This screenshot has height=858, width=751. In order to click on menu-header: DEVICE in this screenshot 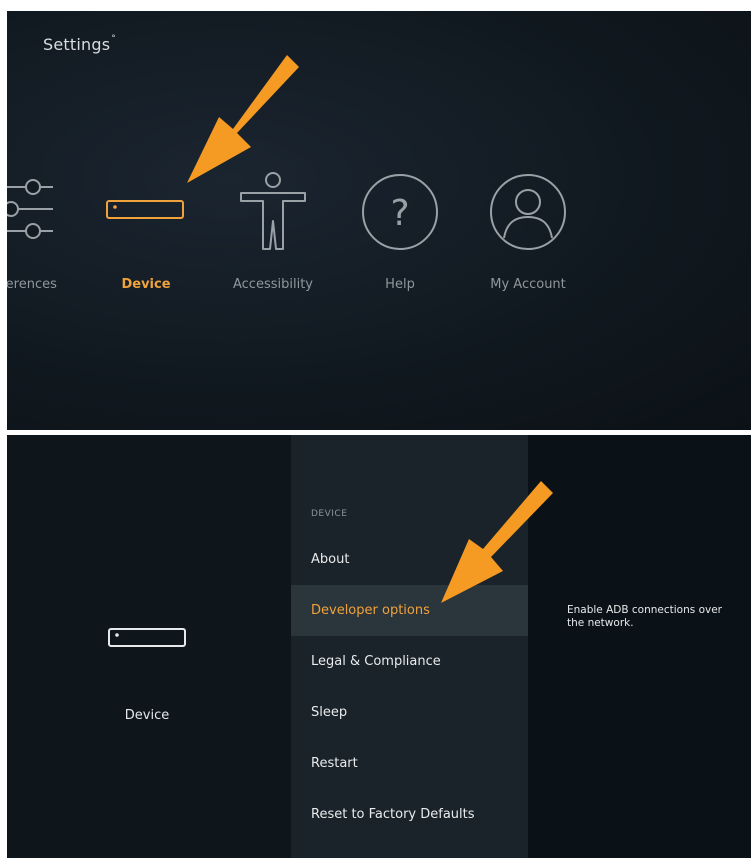, I will do `click(329, 514)`.